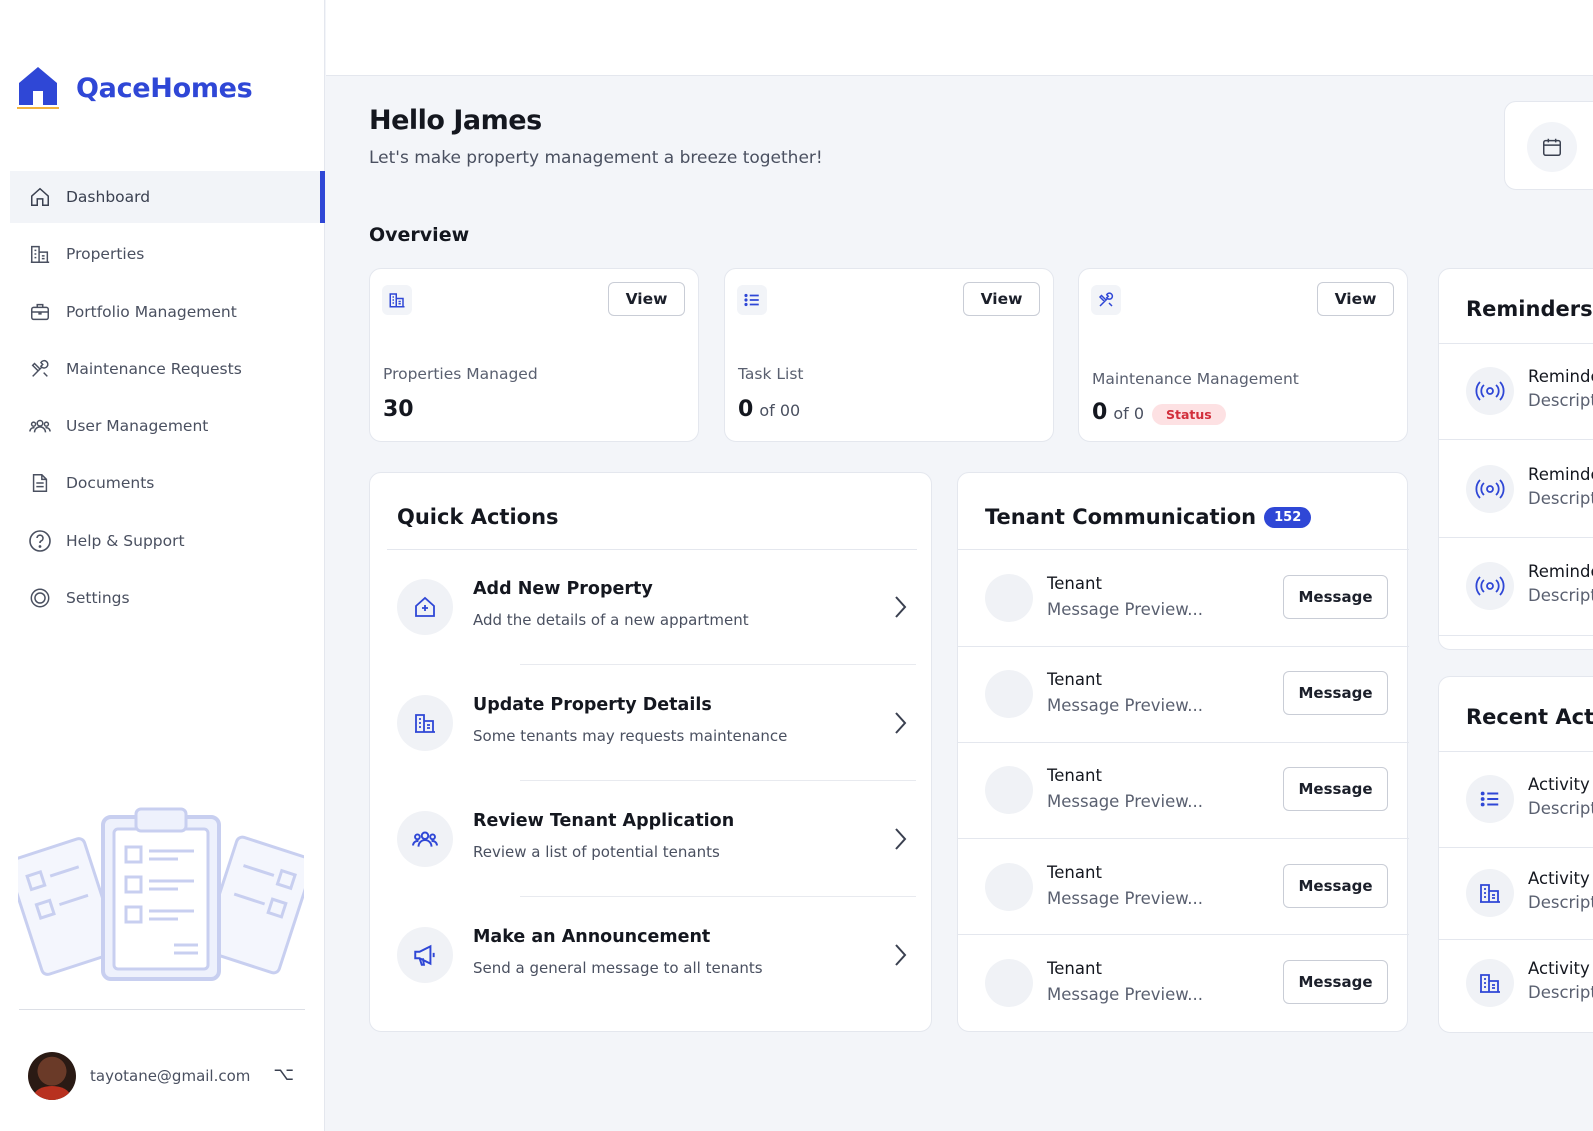 The height and width of the screenshot is (1131, 1593). I want to click on sidebar-item-label: Dashboard, so click(108, 197).